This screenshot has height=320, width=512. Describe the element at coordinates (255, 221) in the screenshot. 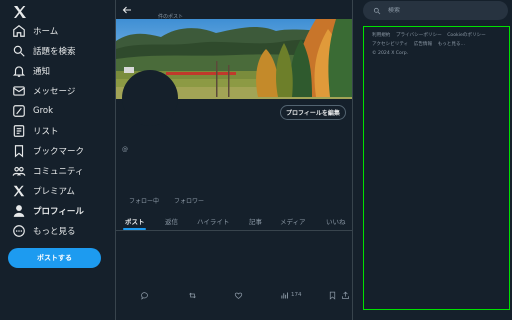

I see `tab-articles: 記事` at that location.